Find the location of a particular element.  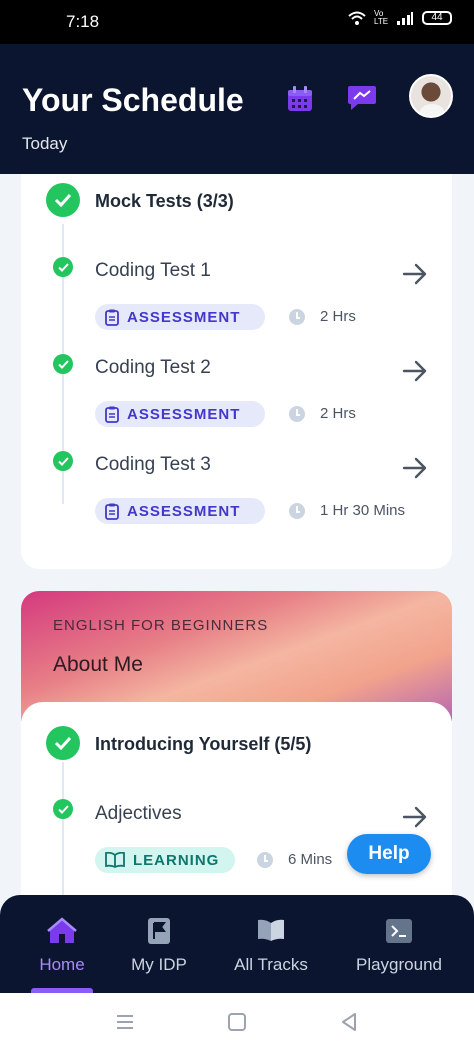

status-time: 7:18 is located at coordinates (83, 21).